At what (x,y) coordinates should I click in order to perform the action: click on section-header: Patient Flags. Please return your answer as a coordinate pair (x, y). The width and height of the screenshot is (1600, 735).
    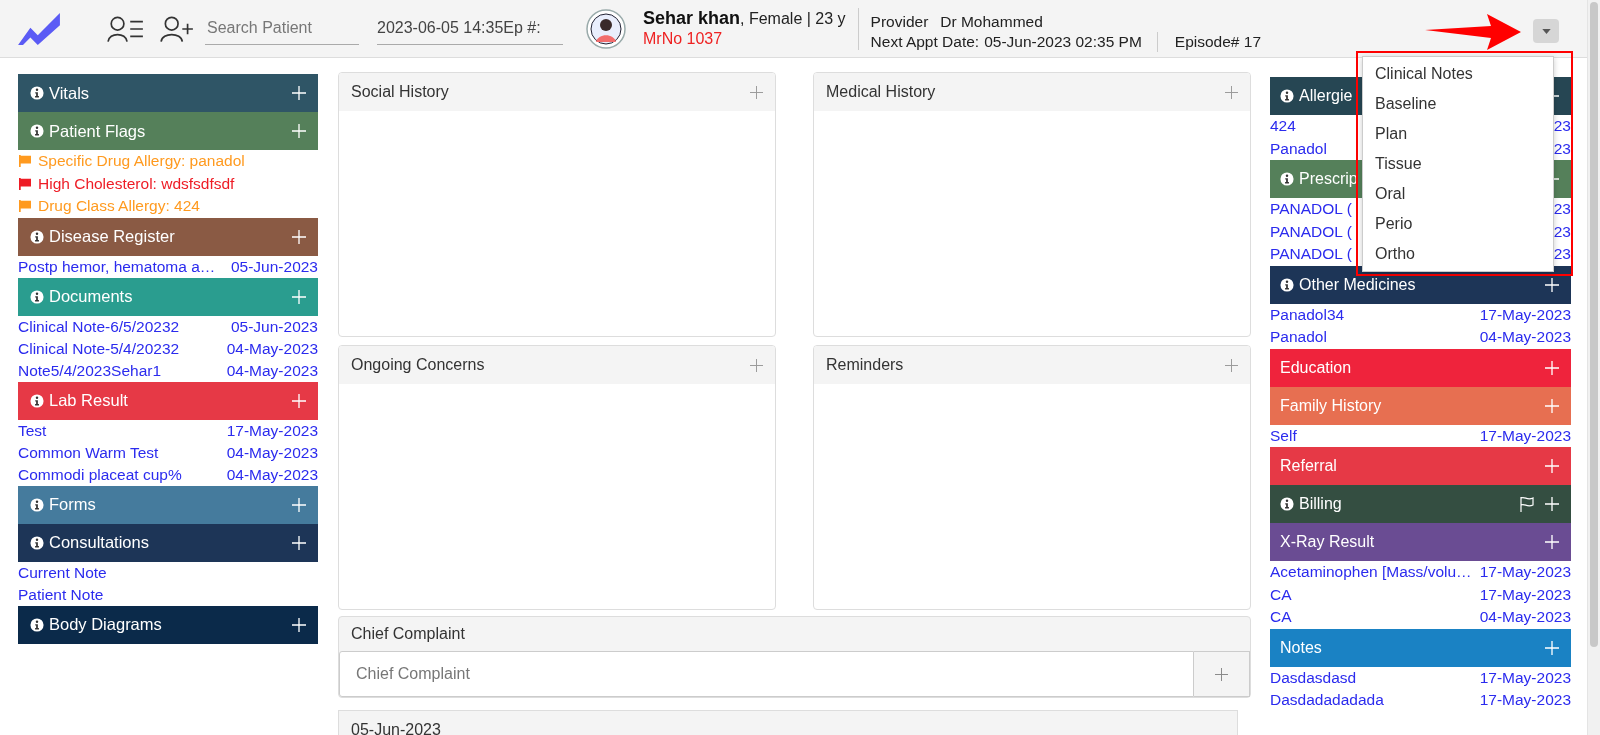
    Looking at the image, I should click on (168, 131).